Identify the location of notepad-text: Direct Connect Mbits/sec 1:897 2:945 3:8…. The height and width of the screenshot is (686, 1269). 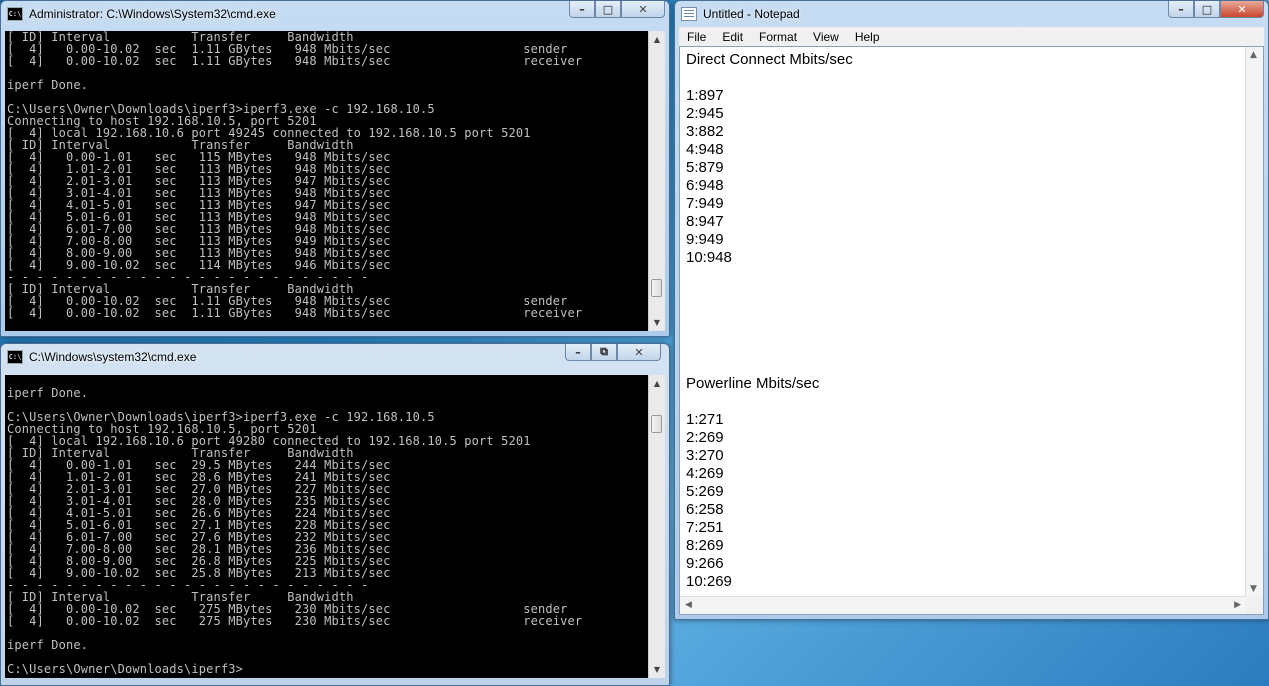
(769, 321).